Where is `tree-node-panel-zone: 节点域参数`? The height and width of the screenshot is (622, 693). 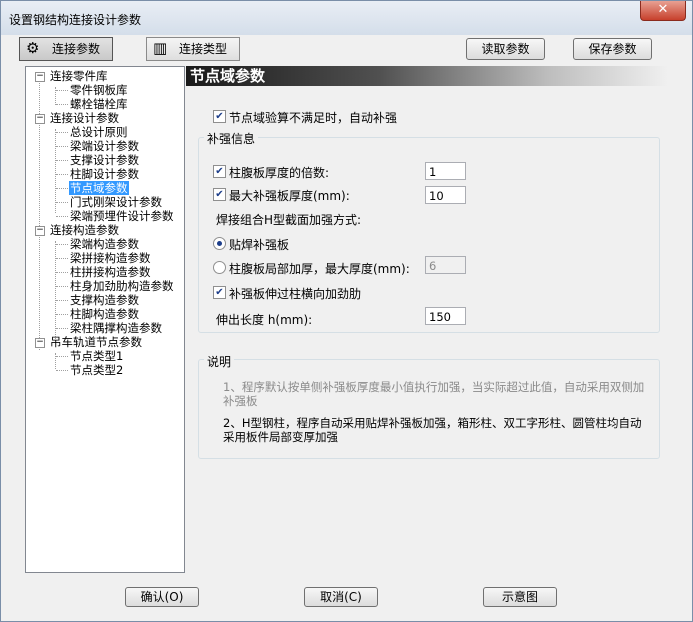
tree-node-panel-zone: 节点域参数 is located at coordinates (99, 188).